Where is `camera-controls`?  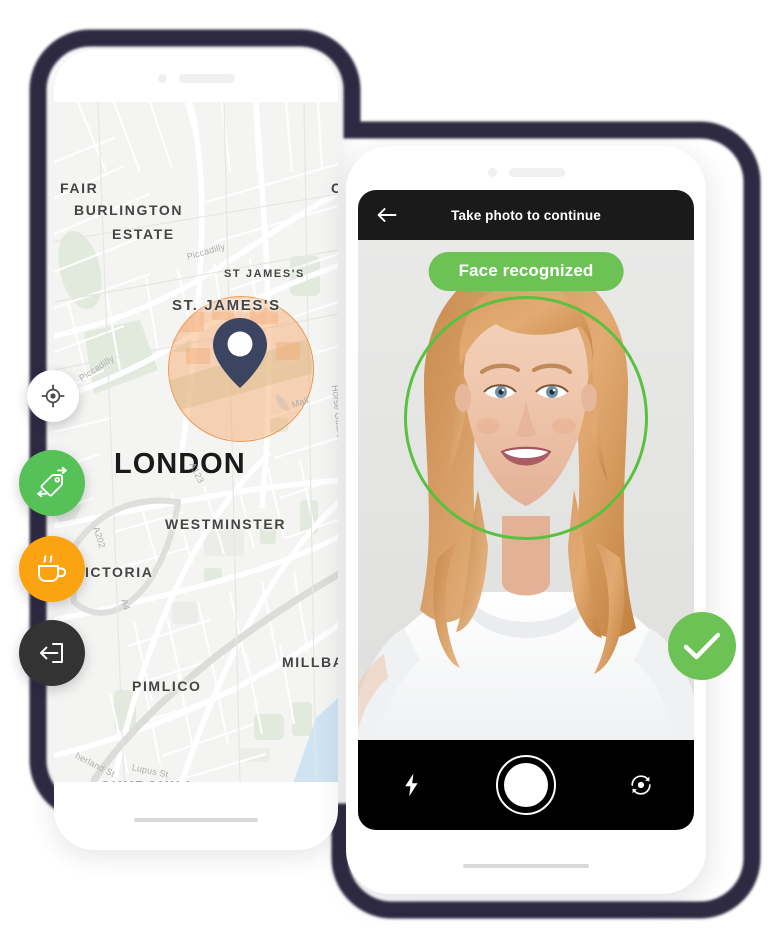 camera-controls is located at coordinates (526, 785).